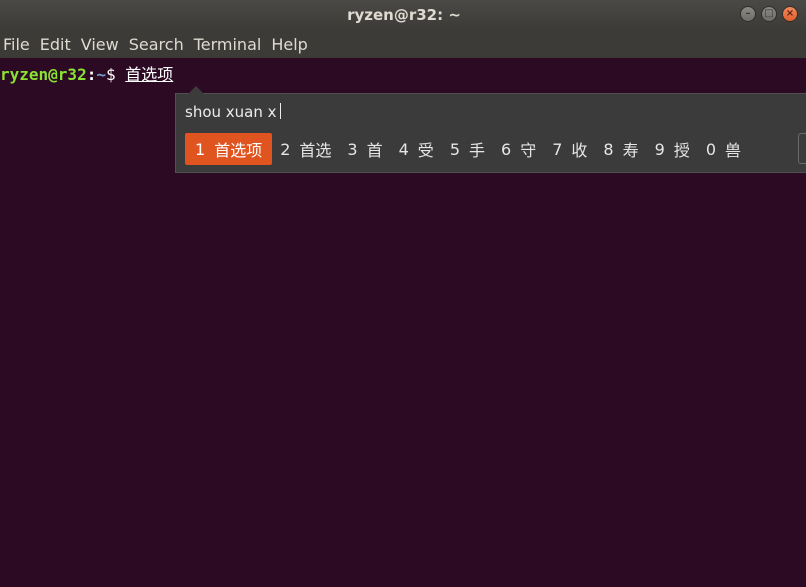 This screenshot has height=587, width=806. I want to click on candidate-3: 3首, so click(364, 149).